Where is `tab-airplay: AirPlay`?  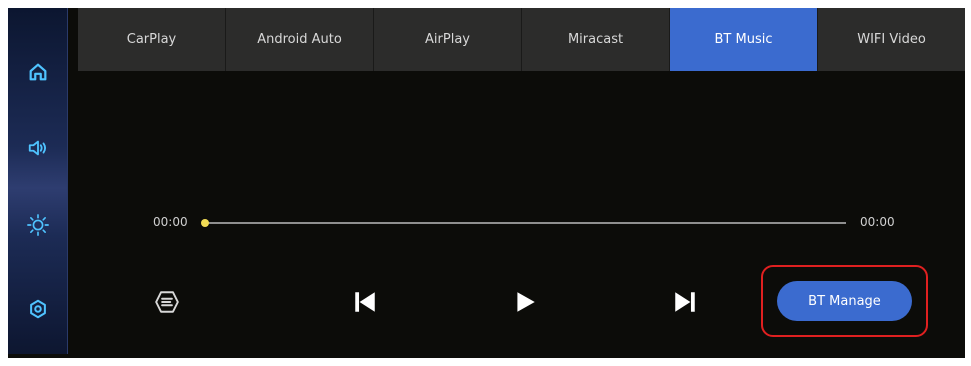
tab-airplay: AirPlay is located at coordinates (448, 39).